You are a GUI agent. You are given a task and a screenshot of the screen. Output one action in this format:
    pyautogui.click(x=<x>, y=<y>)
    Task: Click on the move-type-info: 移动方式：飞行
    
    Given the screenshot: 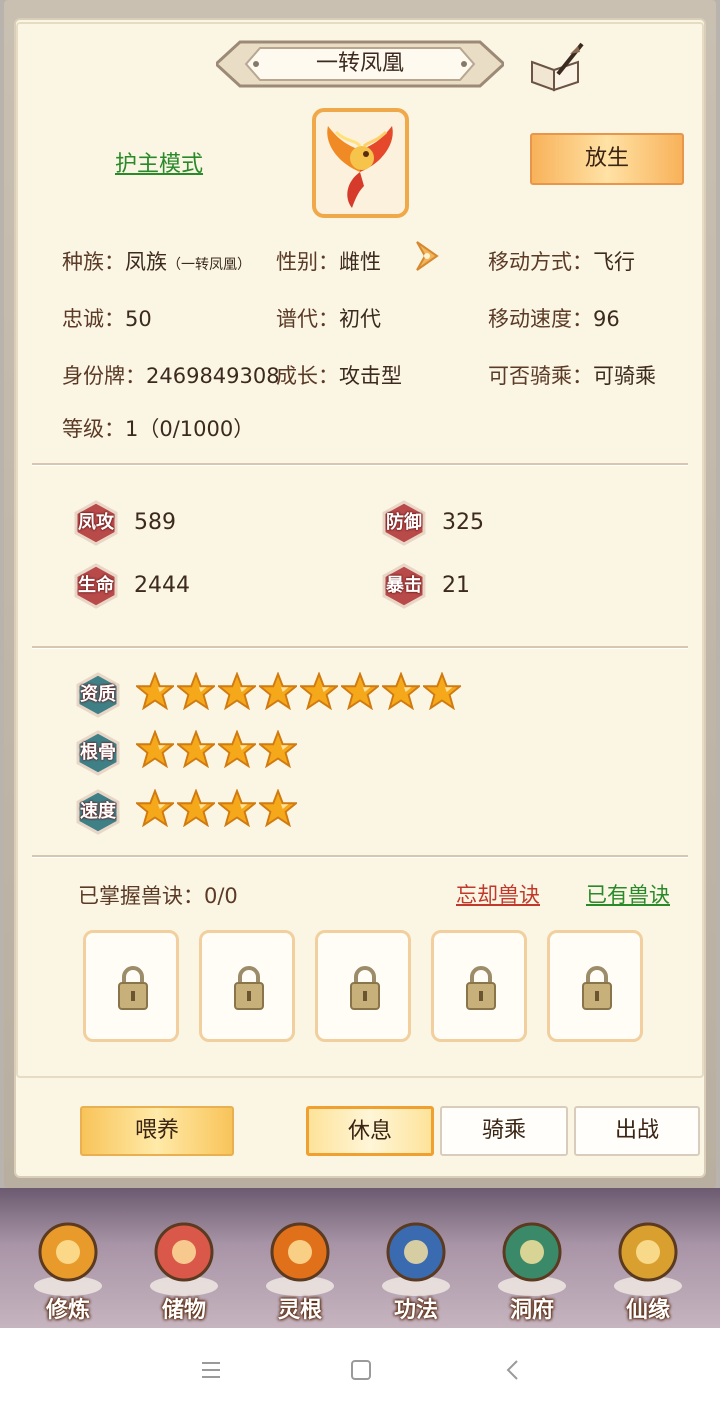 What is the action you would take?
    pyautogui.click(x=561, y=261)
    